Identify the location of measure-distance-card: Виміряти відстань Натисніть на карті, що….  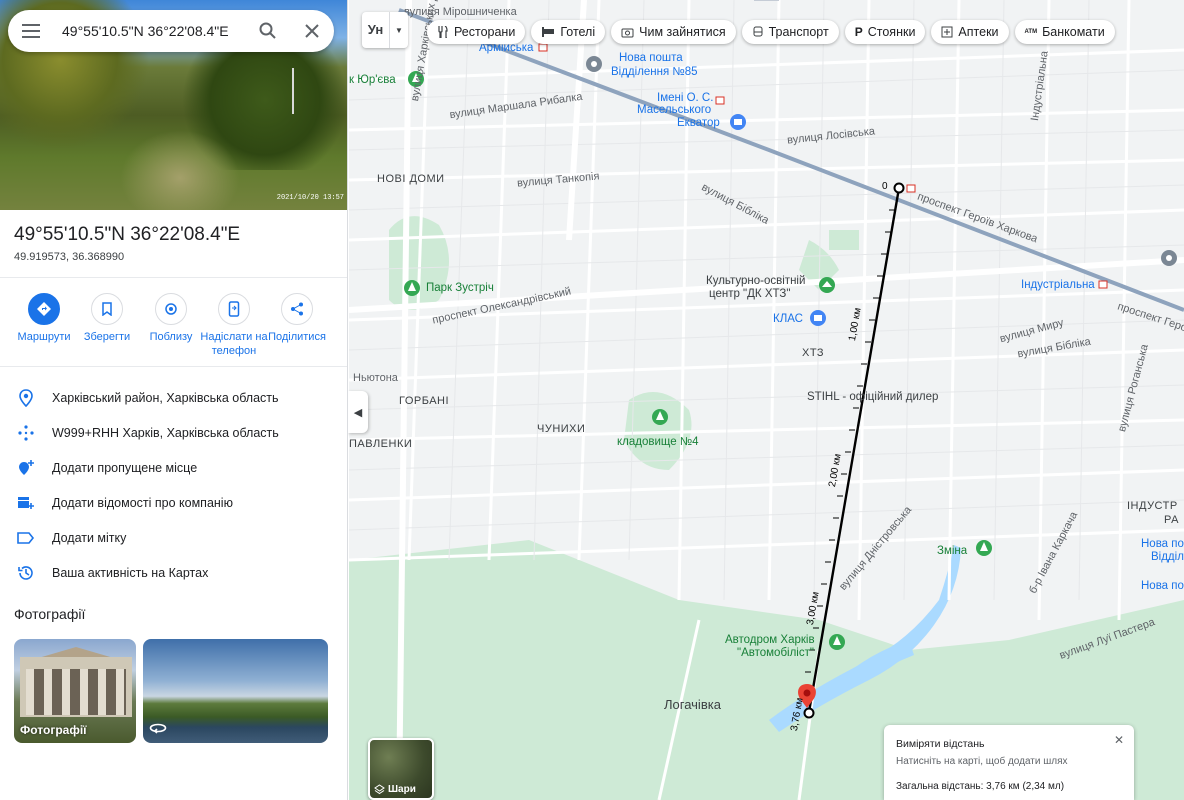
(1009, 762).